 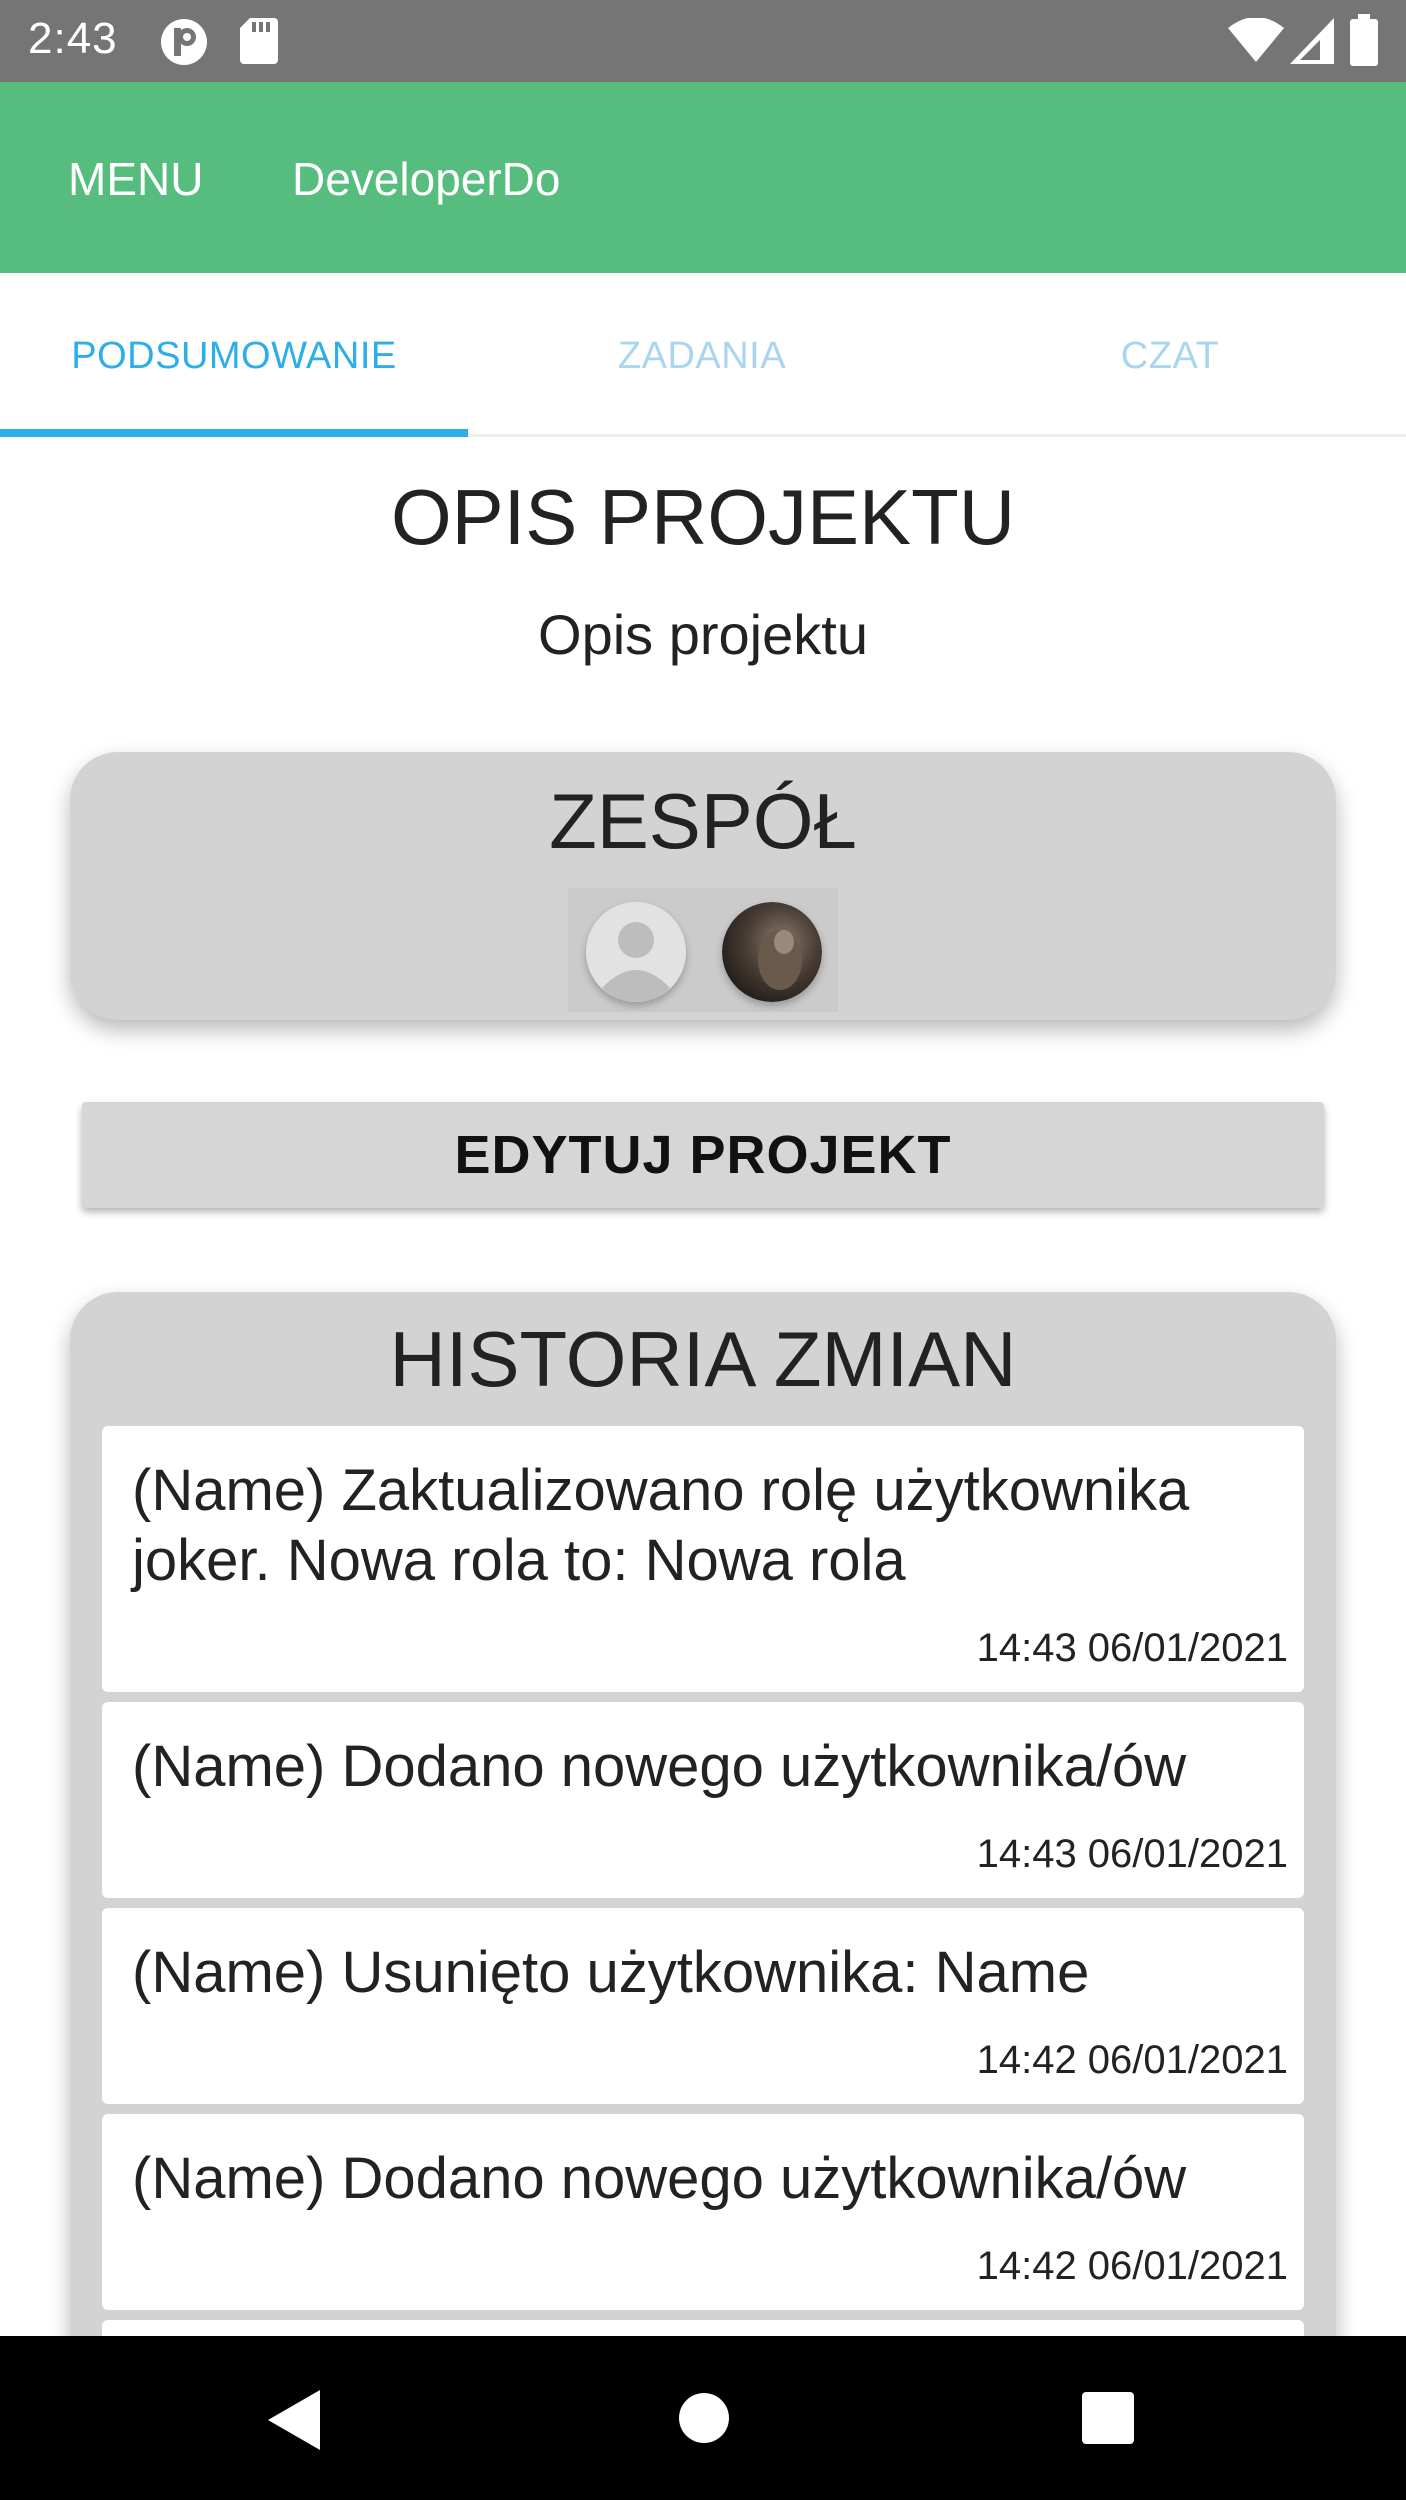 I want to click on history-title: HISTORIA ZMIAN, so click(x=703, y=1359).